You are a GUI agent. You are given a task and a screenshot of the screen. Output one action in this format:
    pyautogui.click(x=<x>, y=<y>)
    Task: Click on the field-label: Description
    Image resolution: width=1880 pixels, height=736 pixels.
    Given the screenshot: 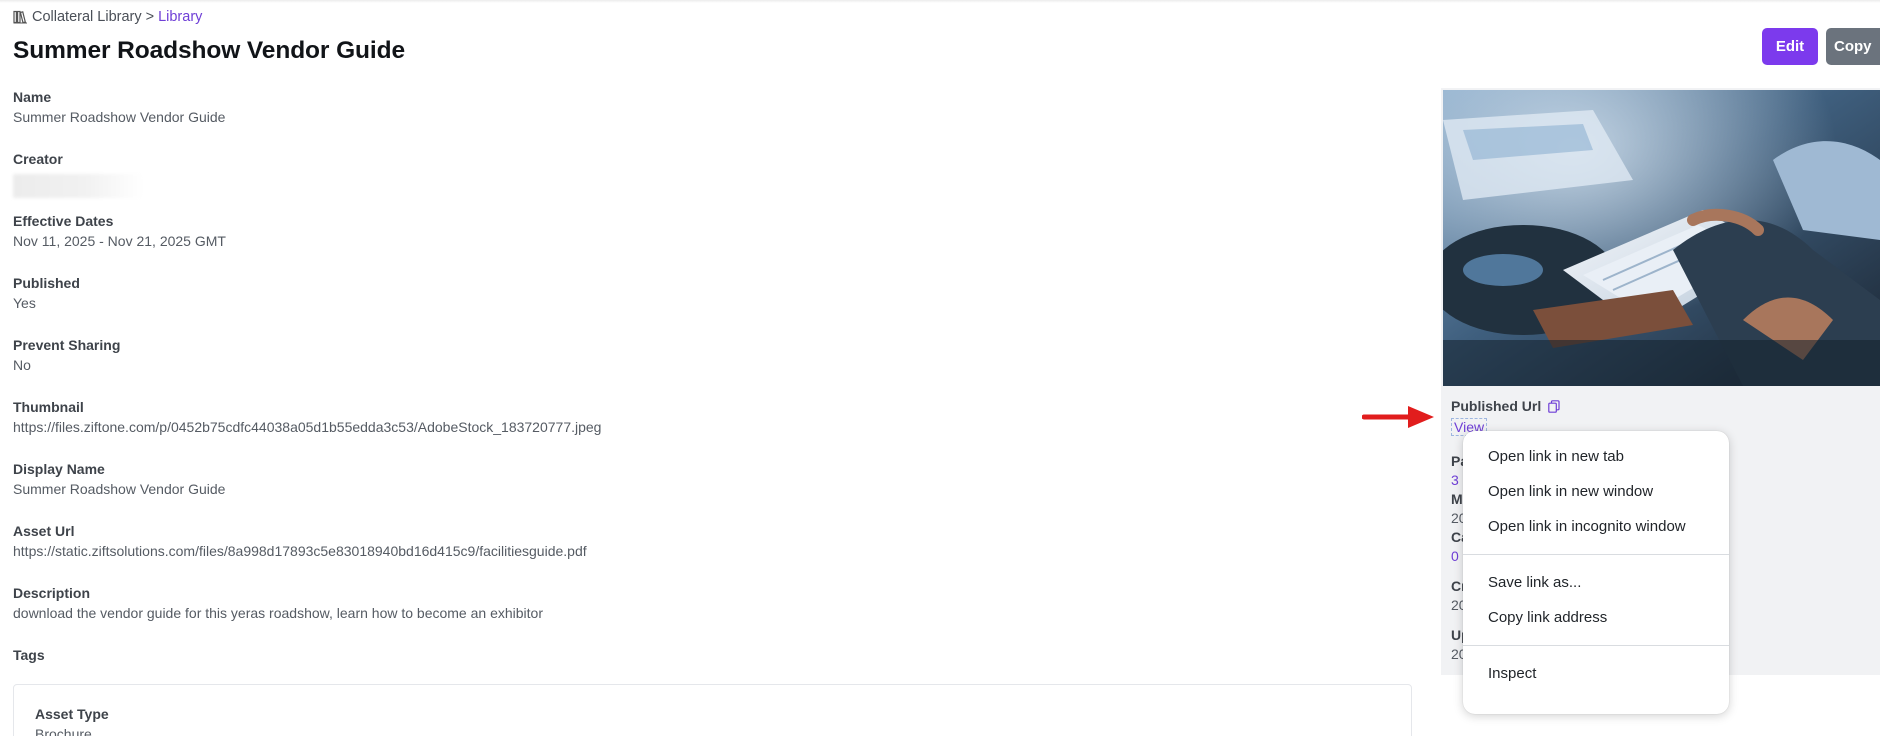 What is the action you would take?
    pyautogui.click(x=52, y=593)
    